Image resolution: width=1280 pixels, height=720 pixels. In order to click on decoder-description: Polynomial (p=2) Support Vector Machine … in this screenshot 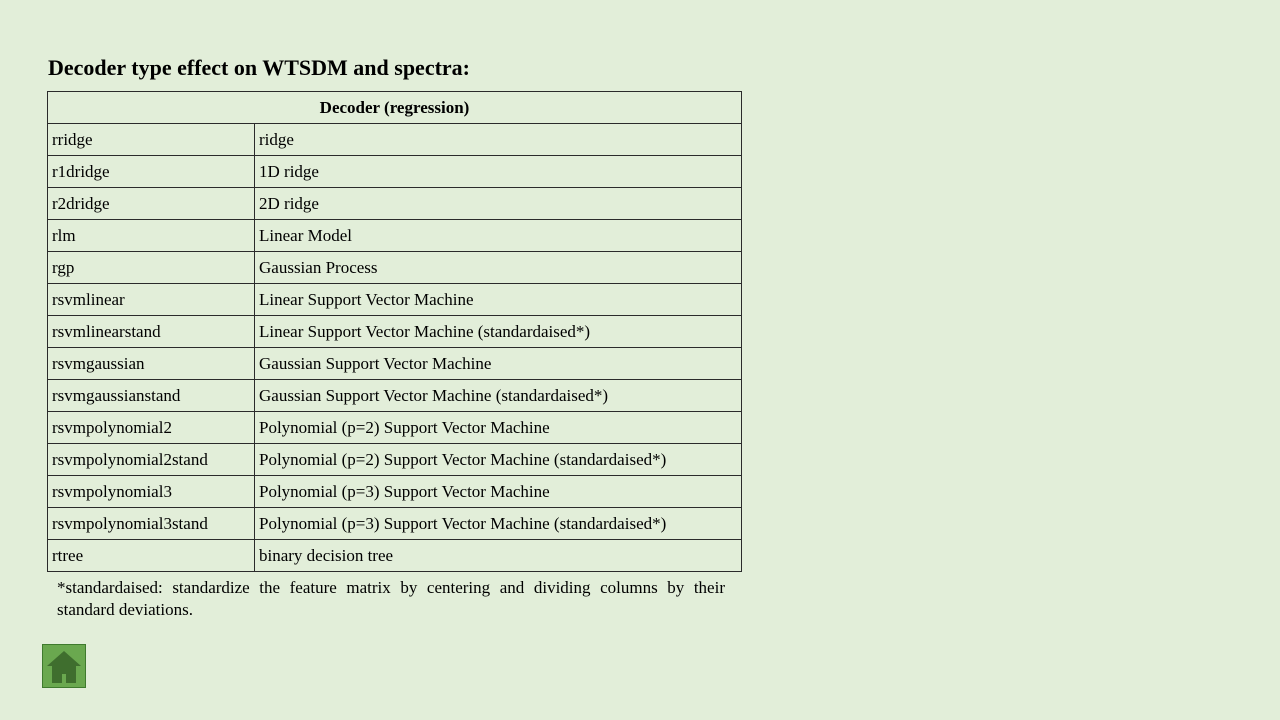, I will do `click(498, 459)`.